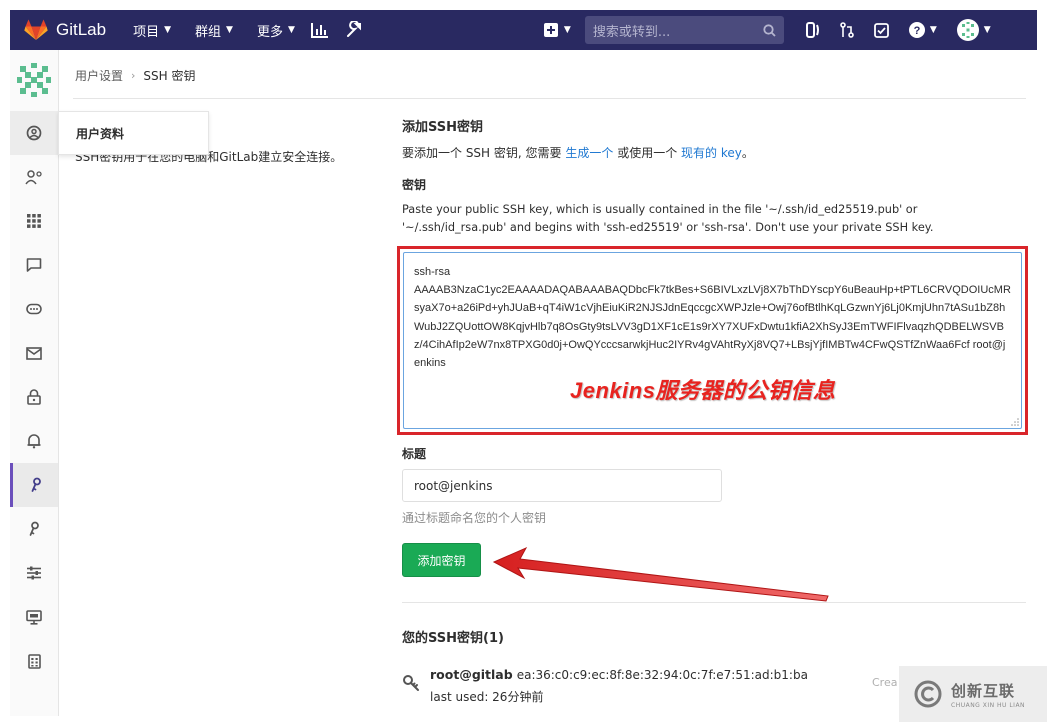 Image resolution: width=1047 pixels, height=722 pixels. I want to click on generate-key-link: 生成一个, so click(589, 153).